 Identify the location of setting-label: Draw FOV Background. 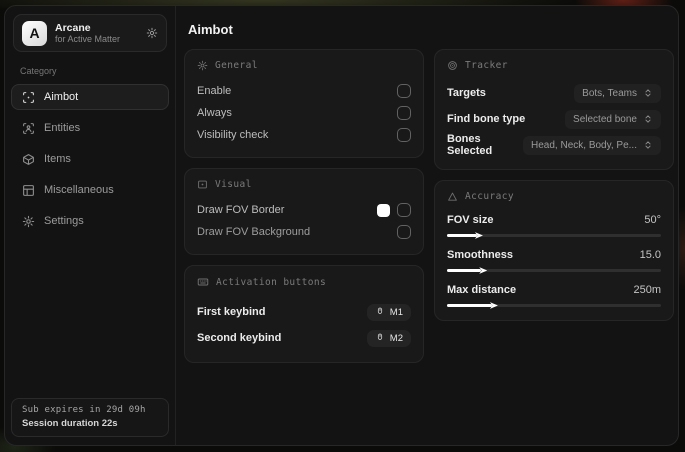
(254, 232).